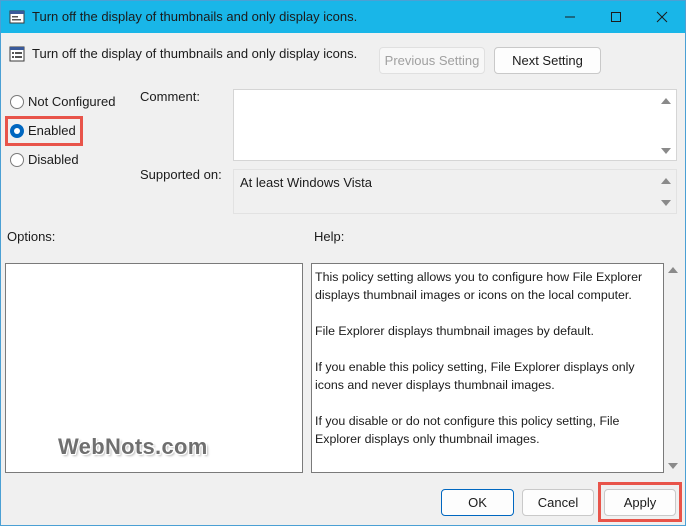 This screenshot has width=686, height=526. I want to click on close-icon, so click(662, 17).